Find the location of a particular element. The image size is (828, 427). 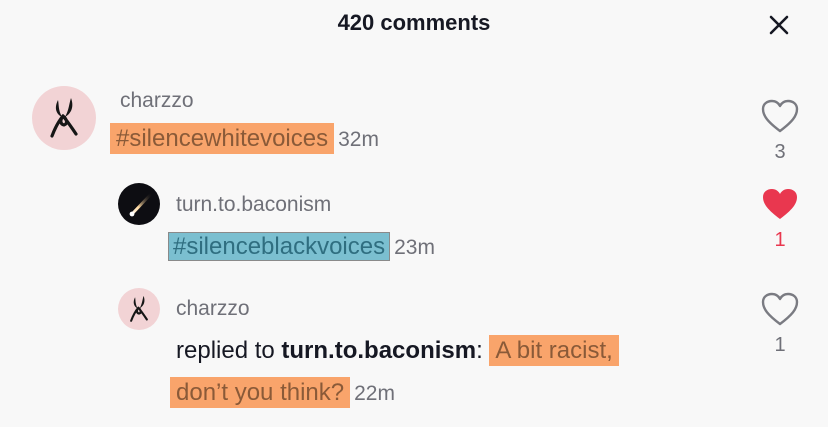

like-button: 3 is located at coordinates (780, 131).